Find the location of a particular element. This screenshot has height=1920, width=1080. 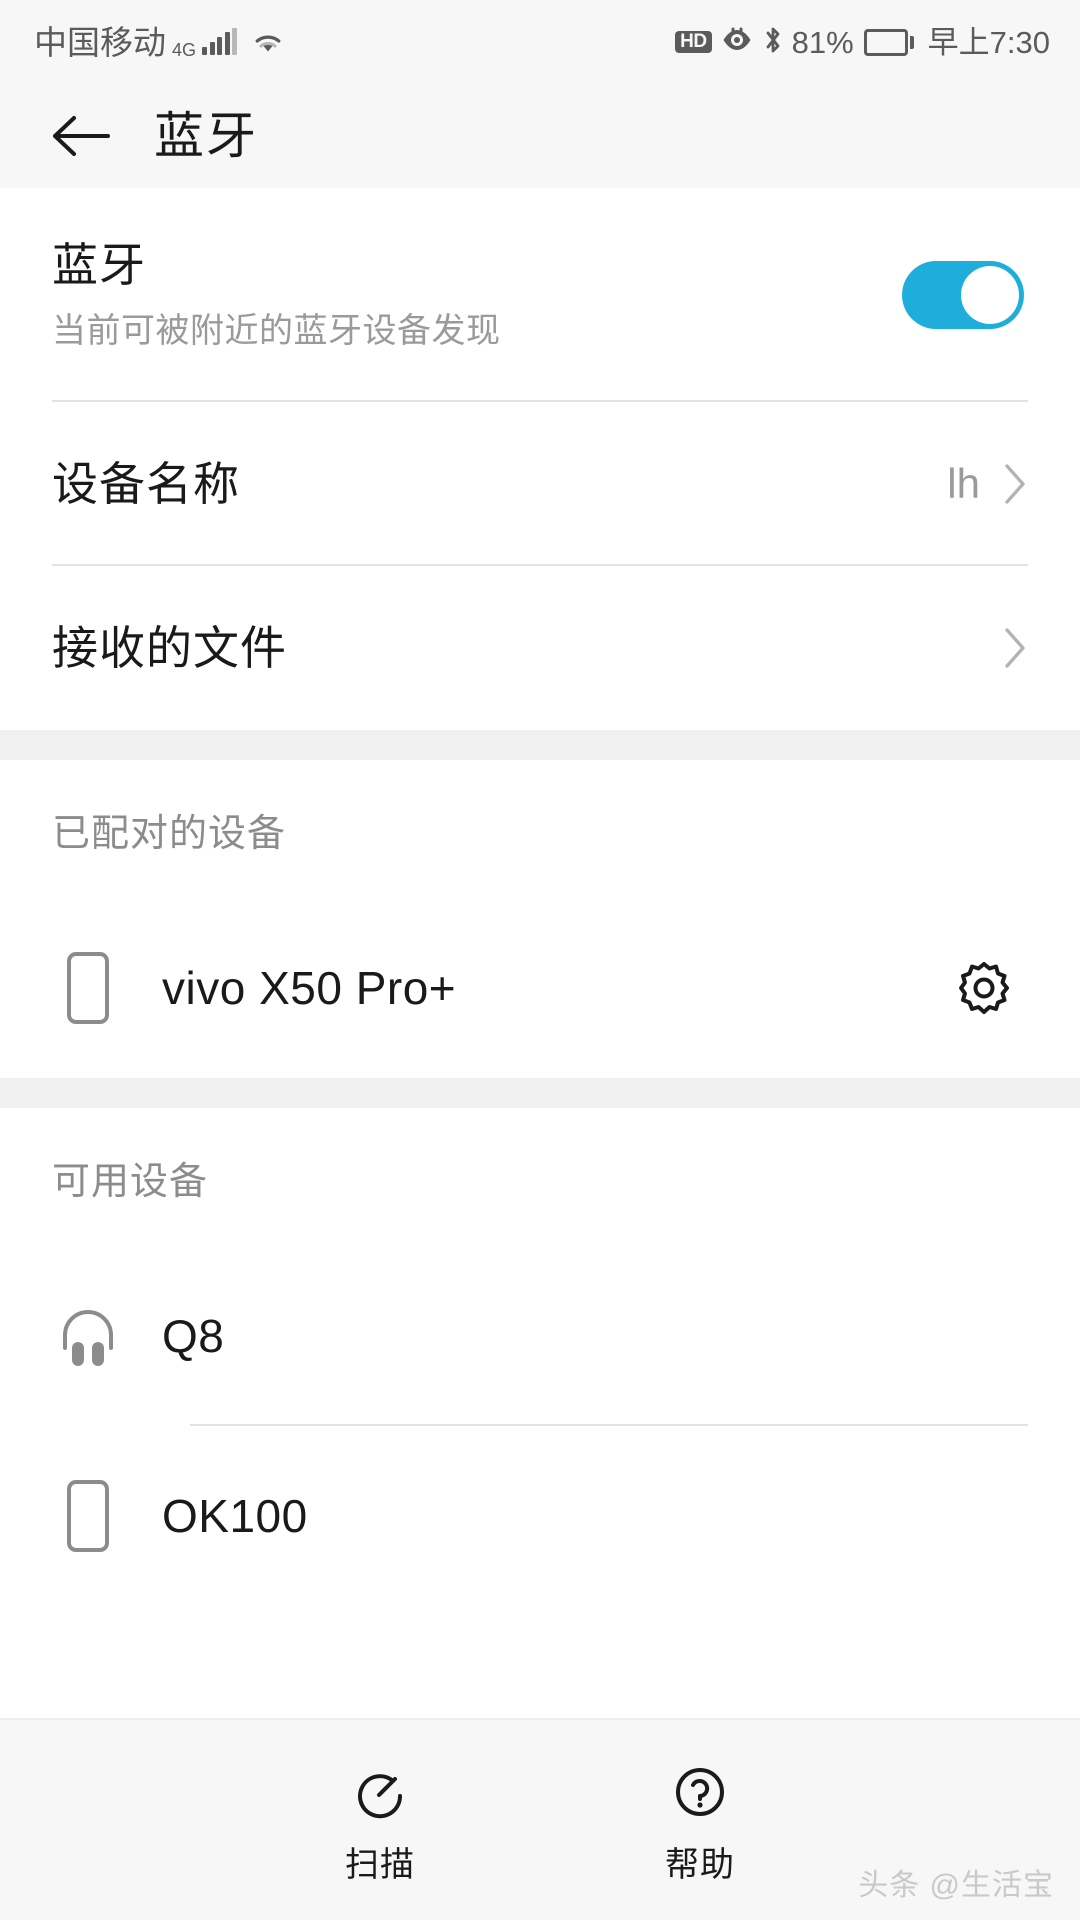

paired-device-row: vivo X50 Pro+ is located at coordinates (540, 988).